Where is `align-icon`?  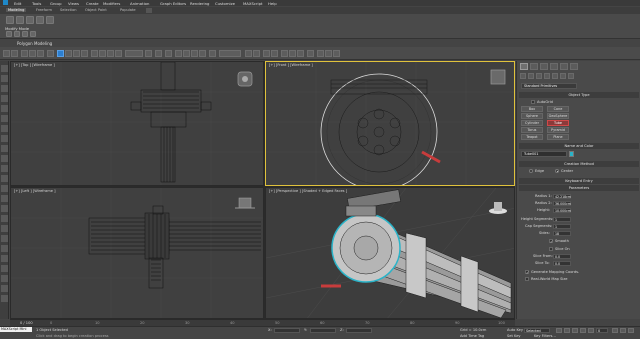 align-icon is located at coordinates (256, 53).